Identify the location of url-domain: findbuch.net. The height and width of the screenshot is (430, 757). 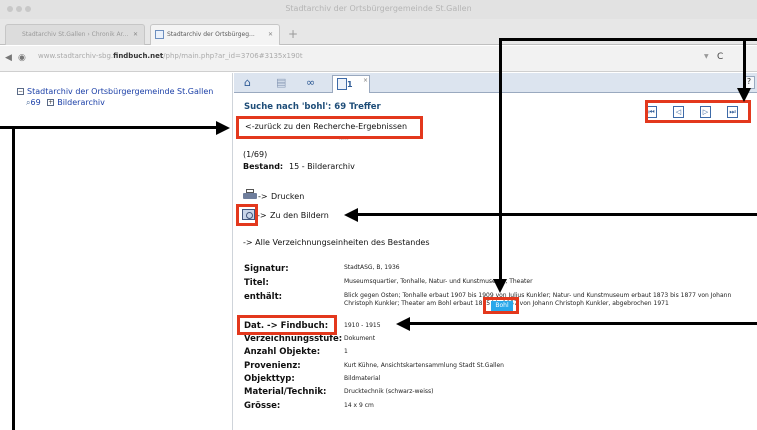
(138, 56).